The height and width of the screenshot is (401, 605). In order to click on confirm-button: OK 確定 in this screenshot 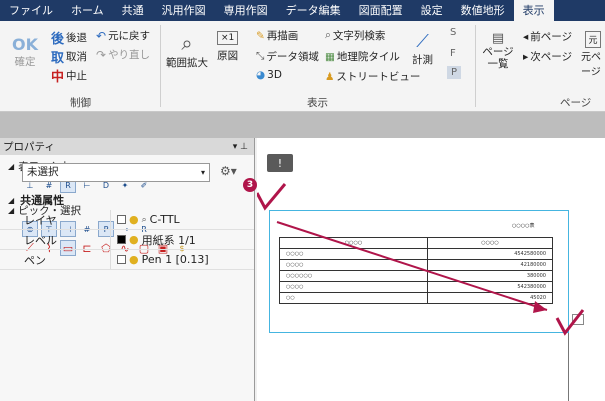, I will do `click(25, 52)`.